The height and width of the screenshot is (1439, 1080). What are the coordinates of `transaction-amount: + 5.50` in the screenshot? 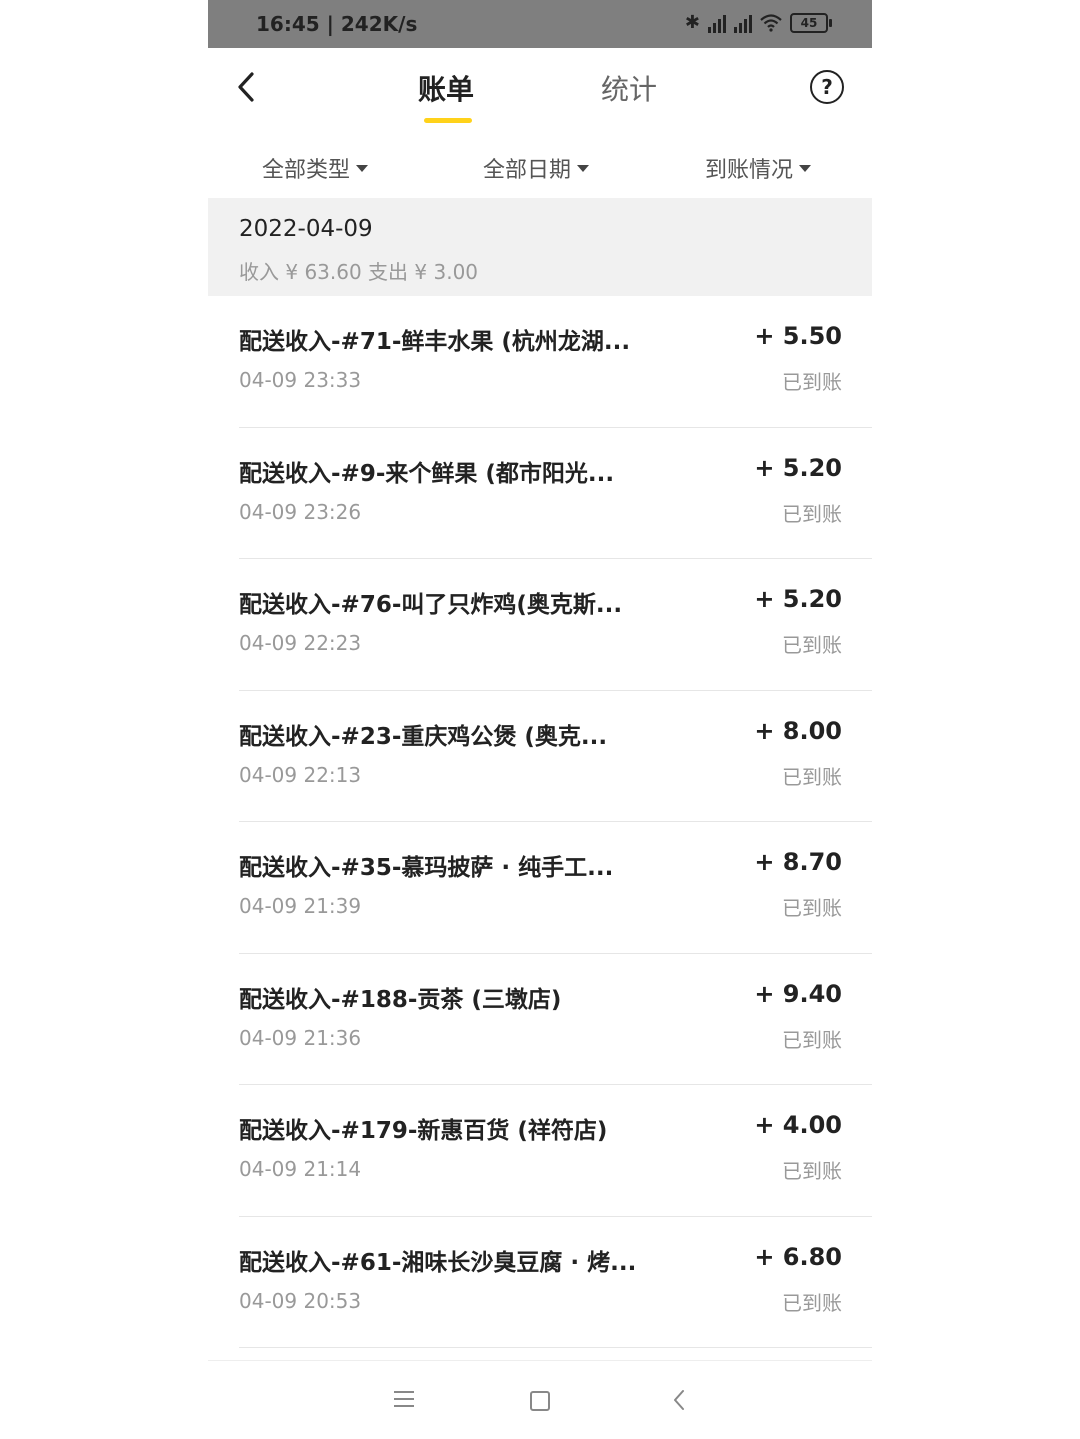 It's located at (798, 336).